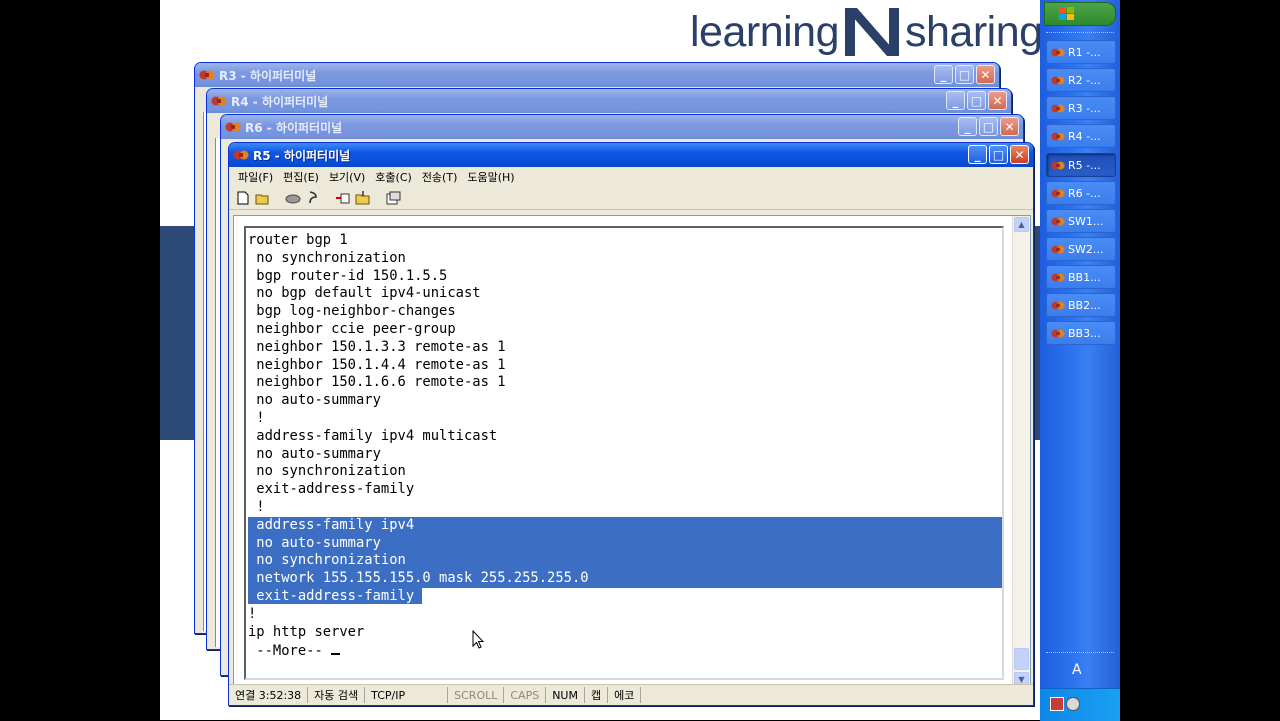 The image size is (1280, 721). What do you see at coordinates (302, 155) in the screenshot?
I see `window-r5-title: R5 - 하이퍼터미널` at bounding box center [302, 155].